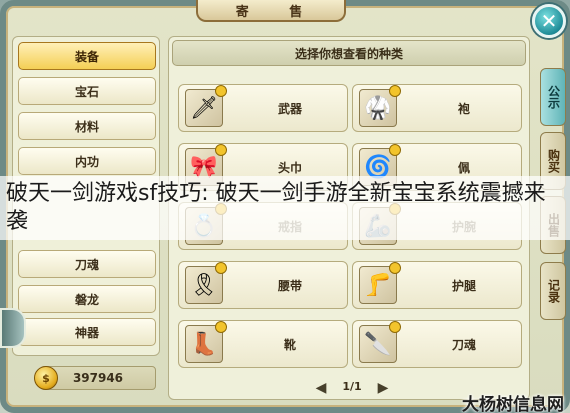  I want to click on close-icon: ✕, so click(549, 21).